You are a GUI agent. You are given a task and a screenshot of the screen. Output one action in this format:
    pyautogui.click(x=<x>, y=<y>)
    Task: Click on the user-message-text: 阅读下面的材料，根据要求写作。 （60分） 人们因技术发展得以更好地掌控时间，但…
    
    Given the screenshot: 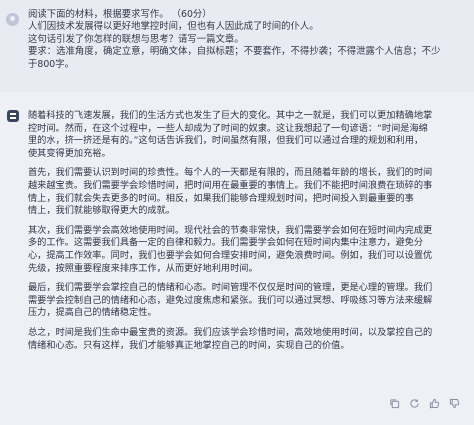 What is the action you would take?
    pyautogui.click(x=248, y=40)
    